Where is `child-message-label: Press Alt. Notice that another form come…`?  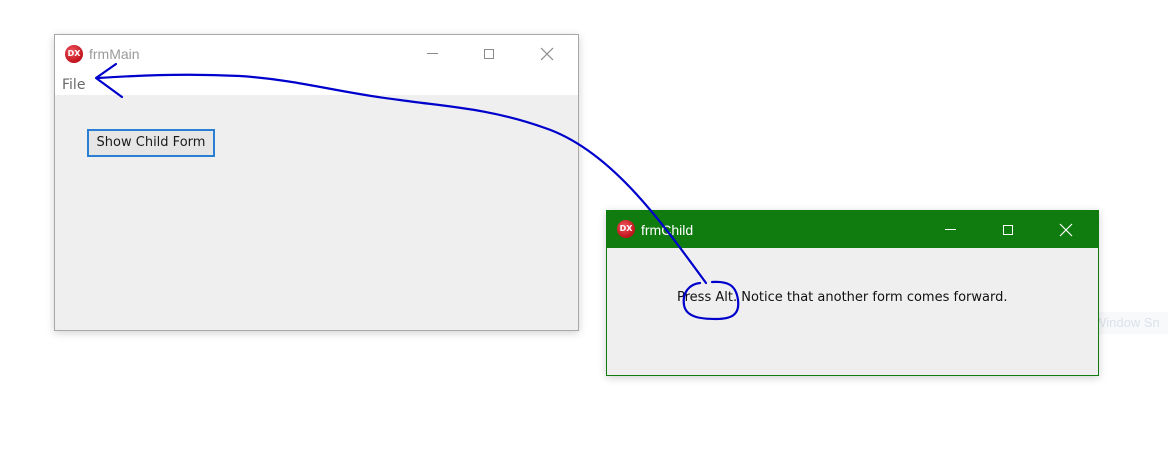 child-message-label: Press Alt. Notice that another form come… is located at coordinates (842, 297).